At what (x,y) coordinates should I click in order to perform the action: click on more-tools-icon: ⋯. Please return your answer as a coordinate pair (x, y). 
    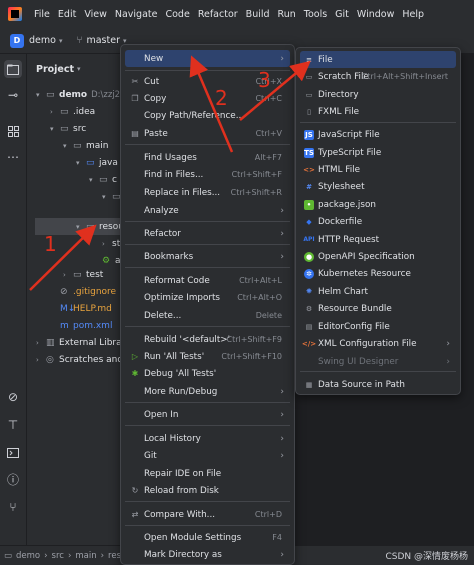
    Looking at the image, I should click on (13, 157).